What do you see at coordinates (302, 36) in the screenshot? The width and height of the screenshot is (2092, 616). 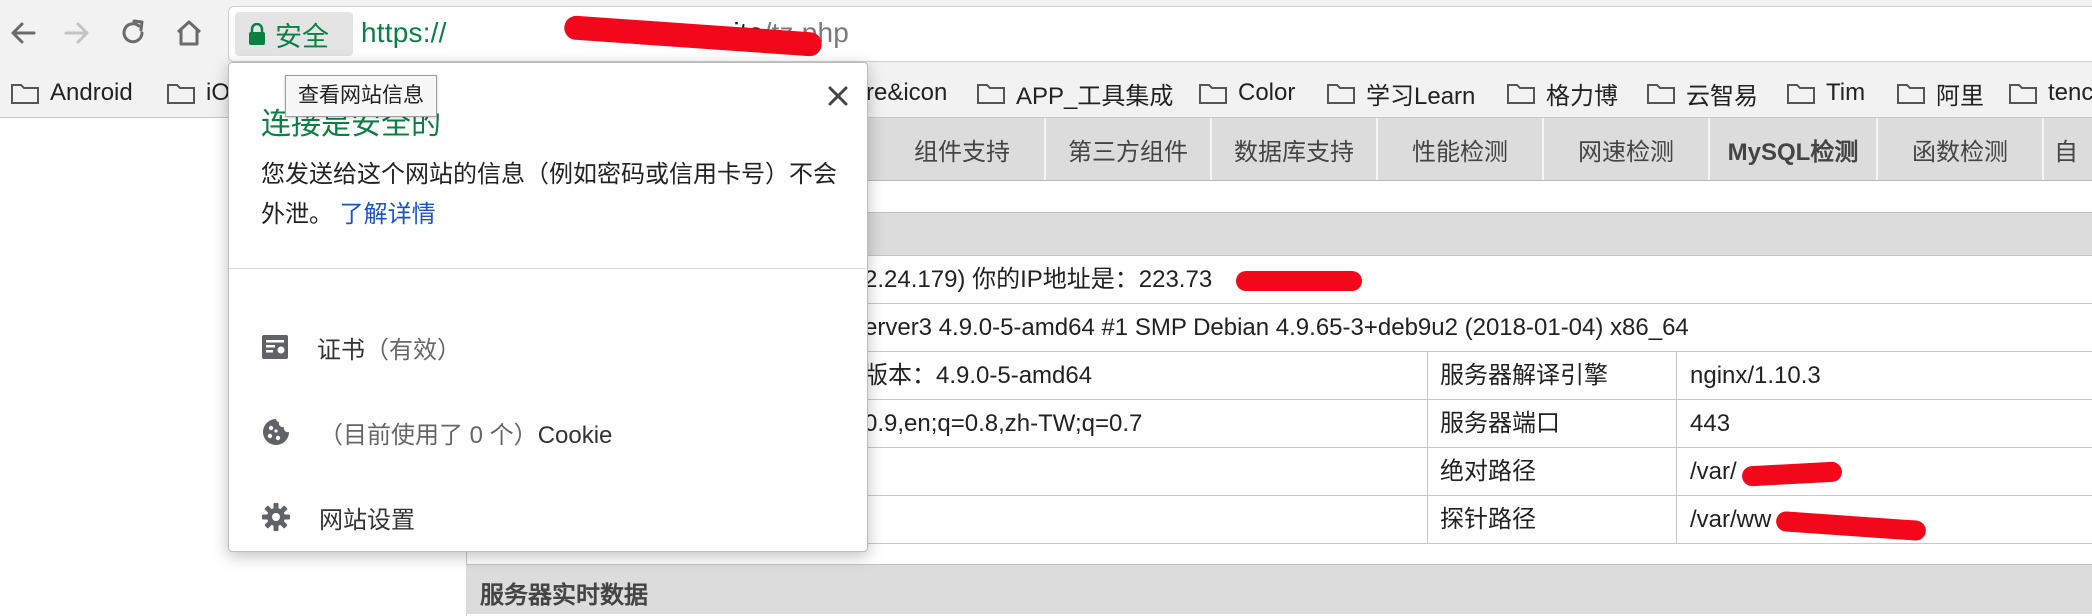 I see `security-label: 安全` at bounding box center [302, 36].